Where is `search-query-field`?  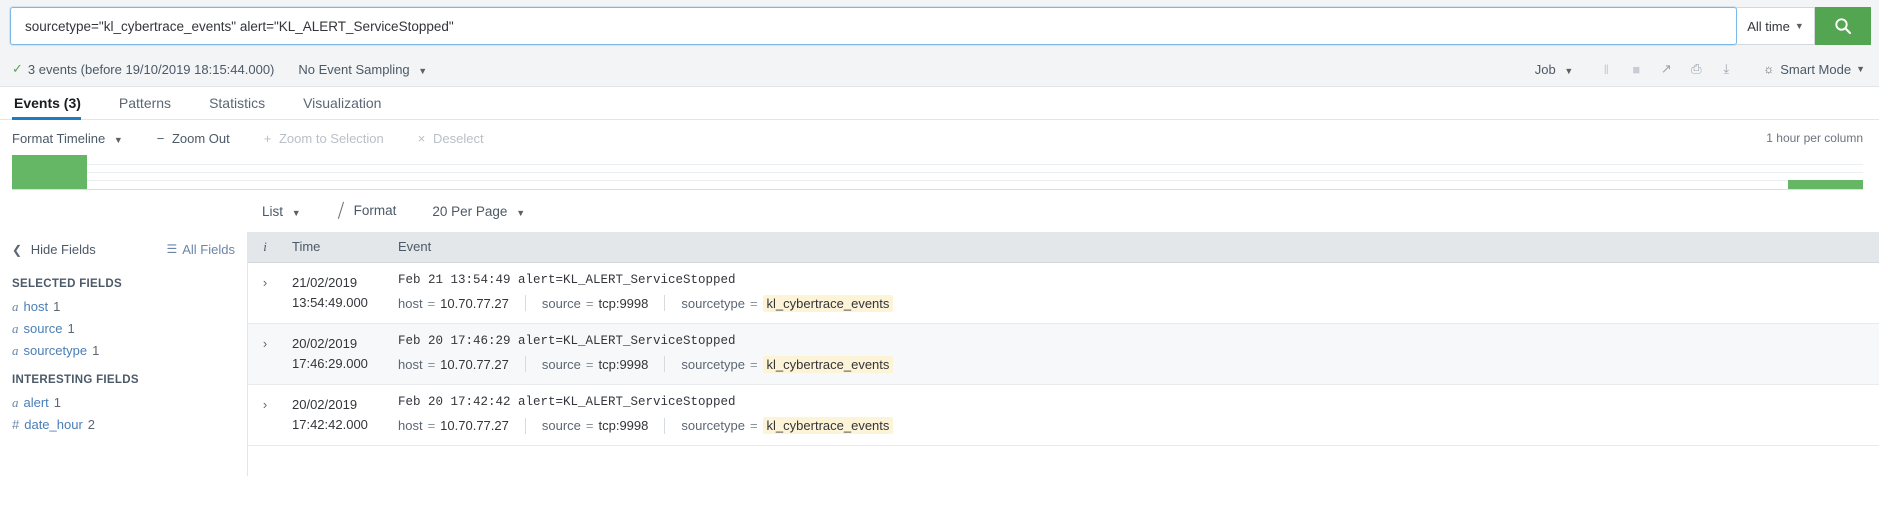 search-query-field is located at coordinates (873, 26).